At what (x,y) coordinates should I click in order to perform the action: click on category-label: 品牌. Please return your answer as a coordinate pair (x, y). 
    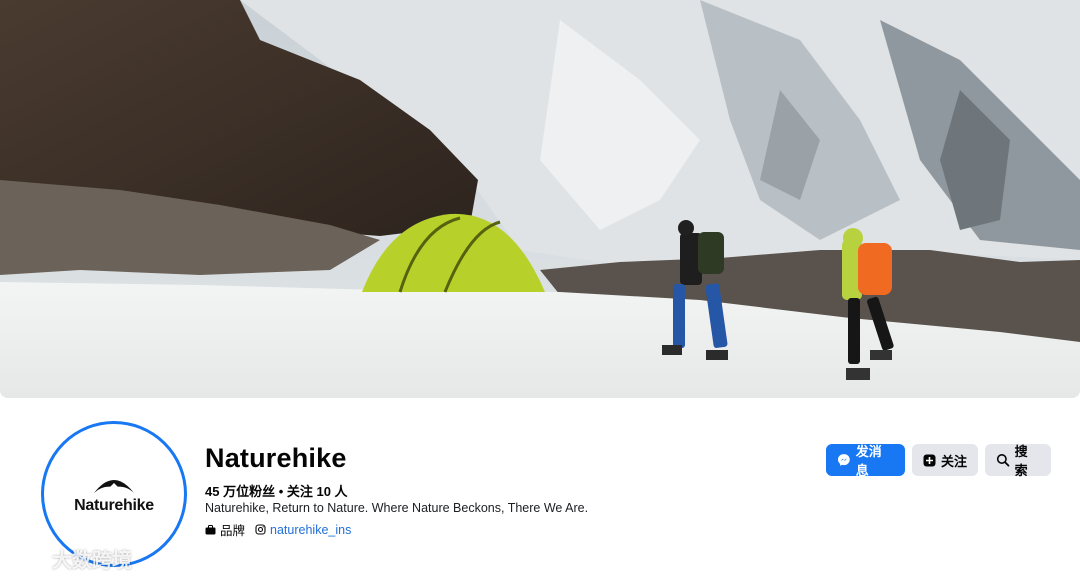
    Looking at the image, I should click on (233, 531).